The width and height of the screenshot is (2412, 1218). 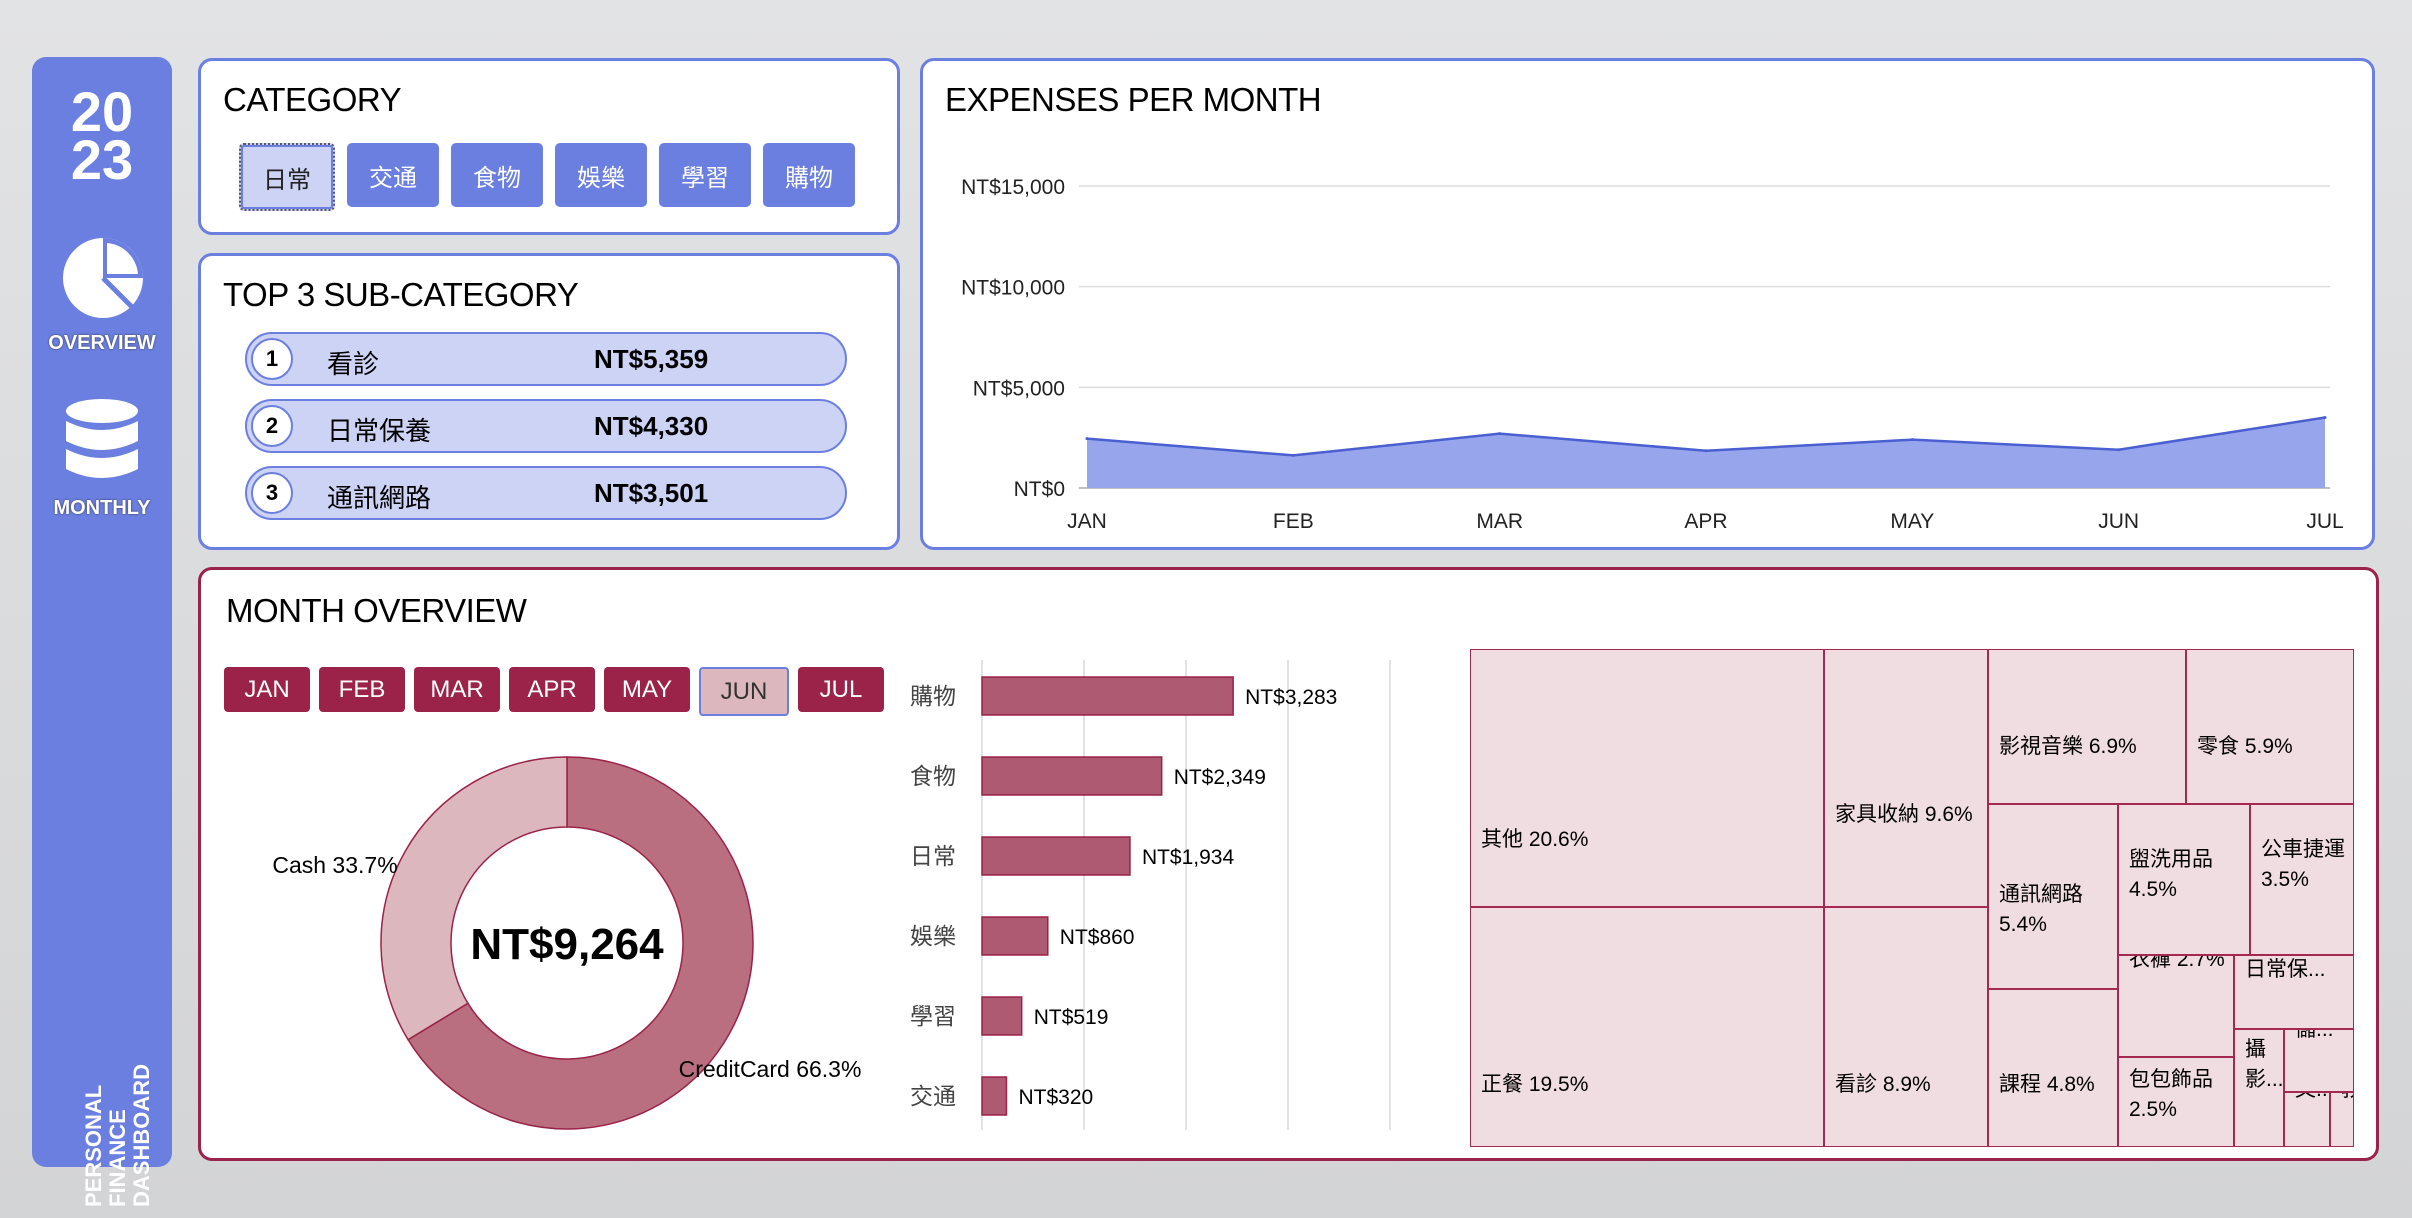 I want to click on month-button-jul: JUL, so click(x=841, y=689).